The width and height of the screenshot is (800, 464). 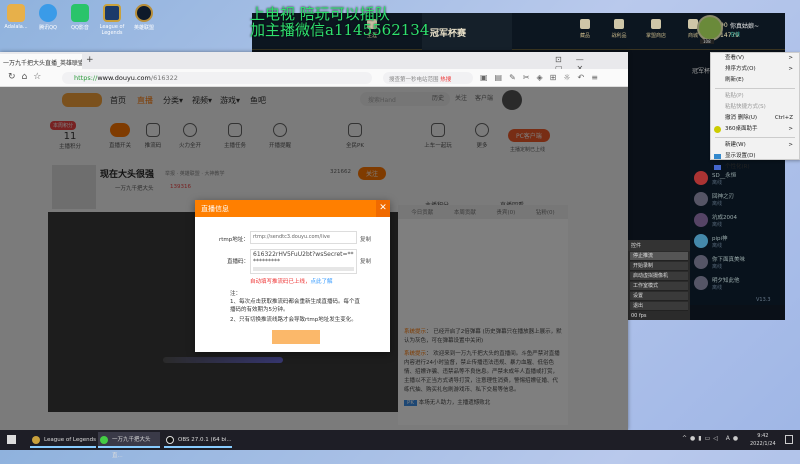 What do you see at coordinates (291, 282) in the screenshot?
I see `auto-fill-notice: 自动填写推流码已上线，点此了解` at bounding box center [291, 282].